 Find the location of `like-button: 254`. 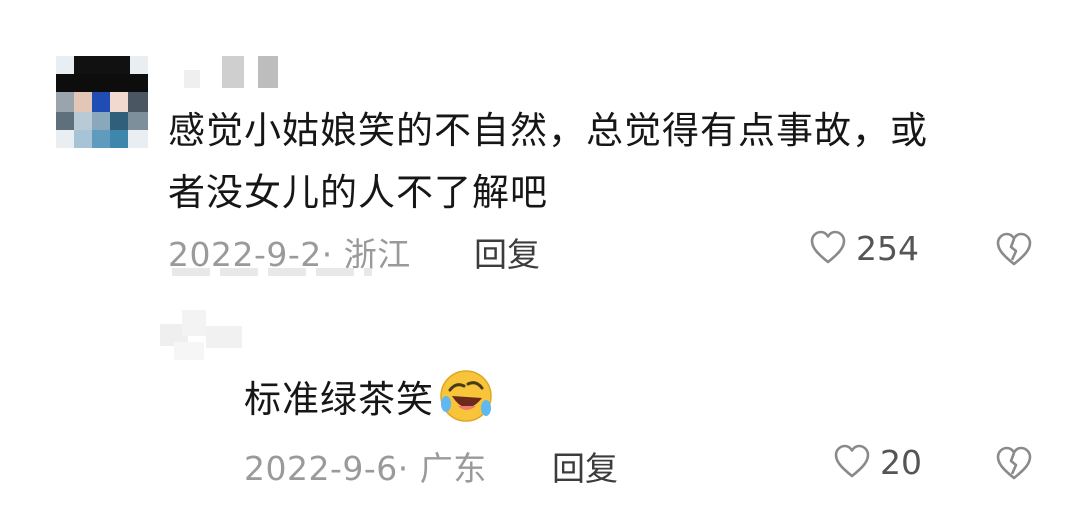

like-button: 254 is located at coordinates (863, 248).